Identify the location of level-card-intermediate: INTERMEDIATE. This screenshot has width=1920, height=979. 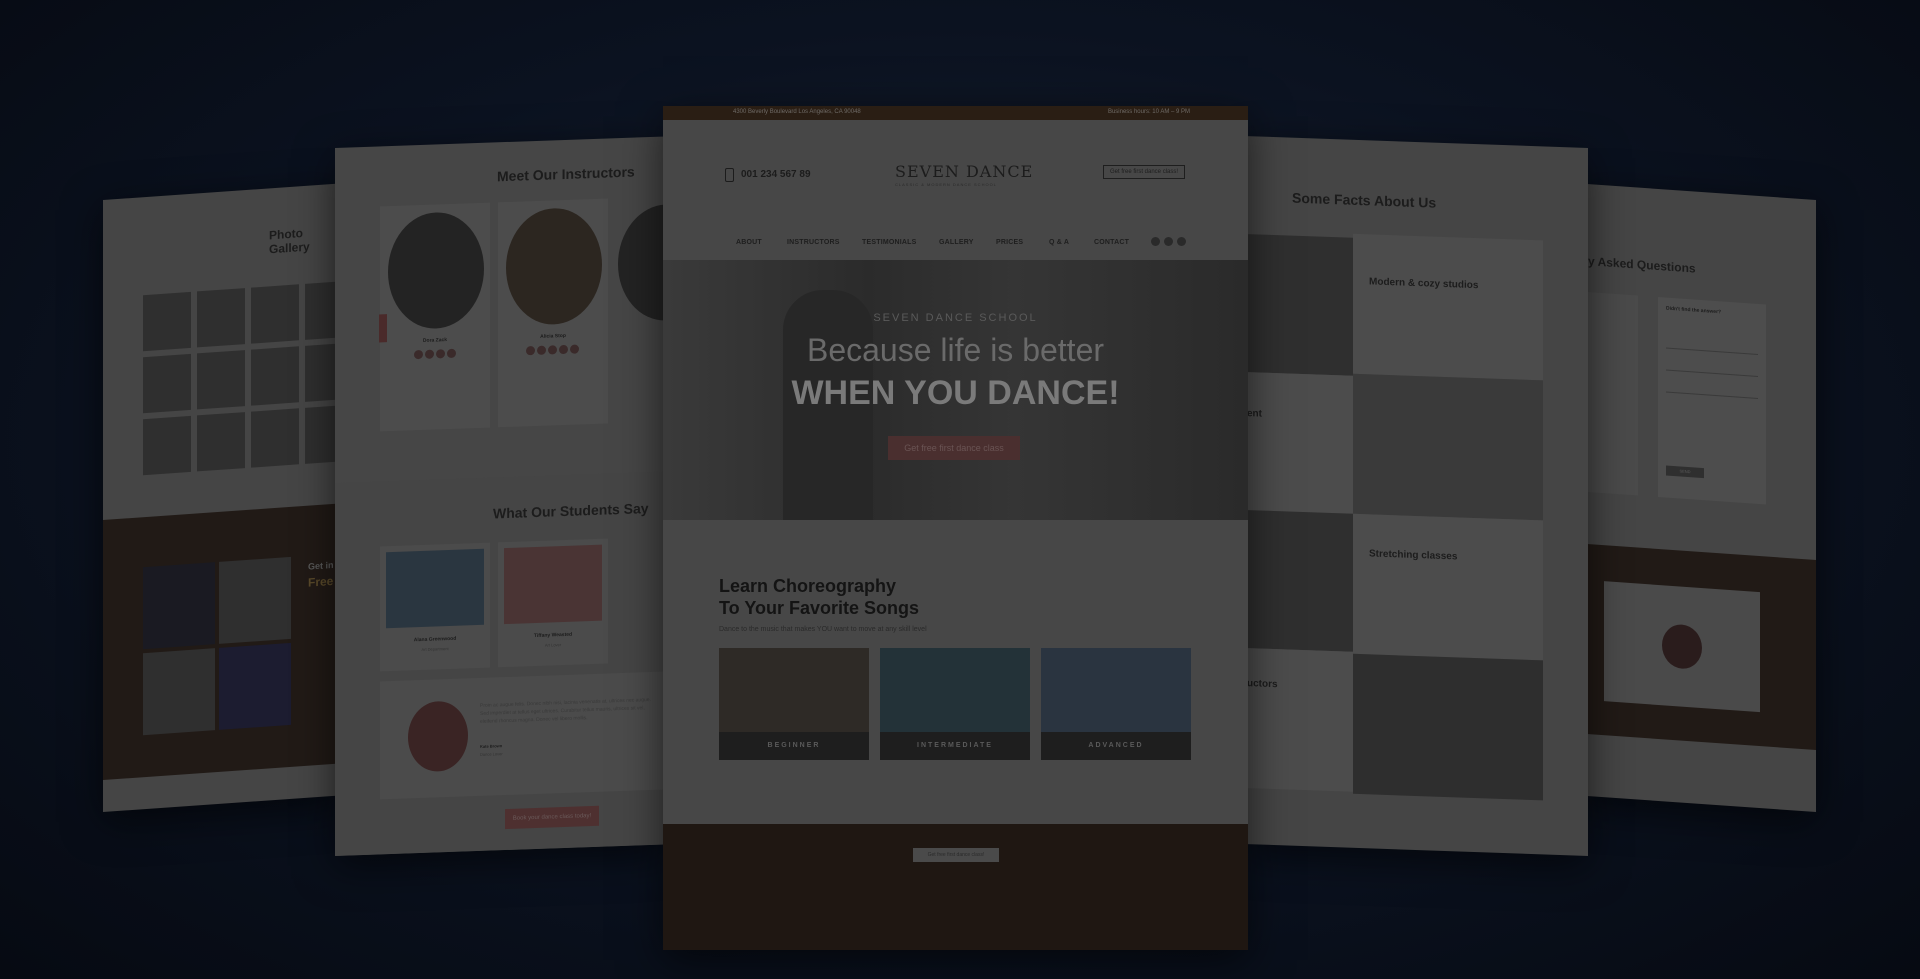
(955, 704).